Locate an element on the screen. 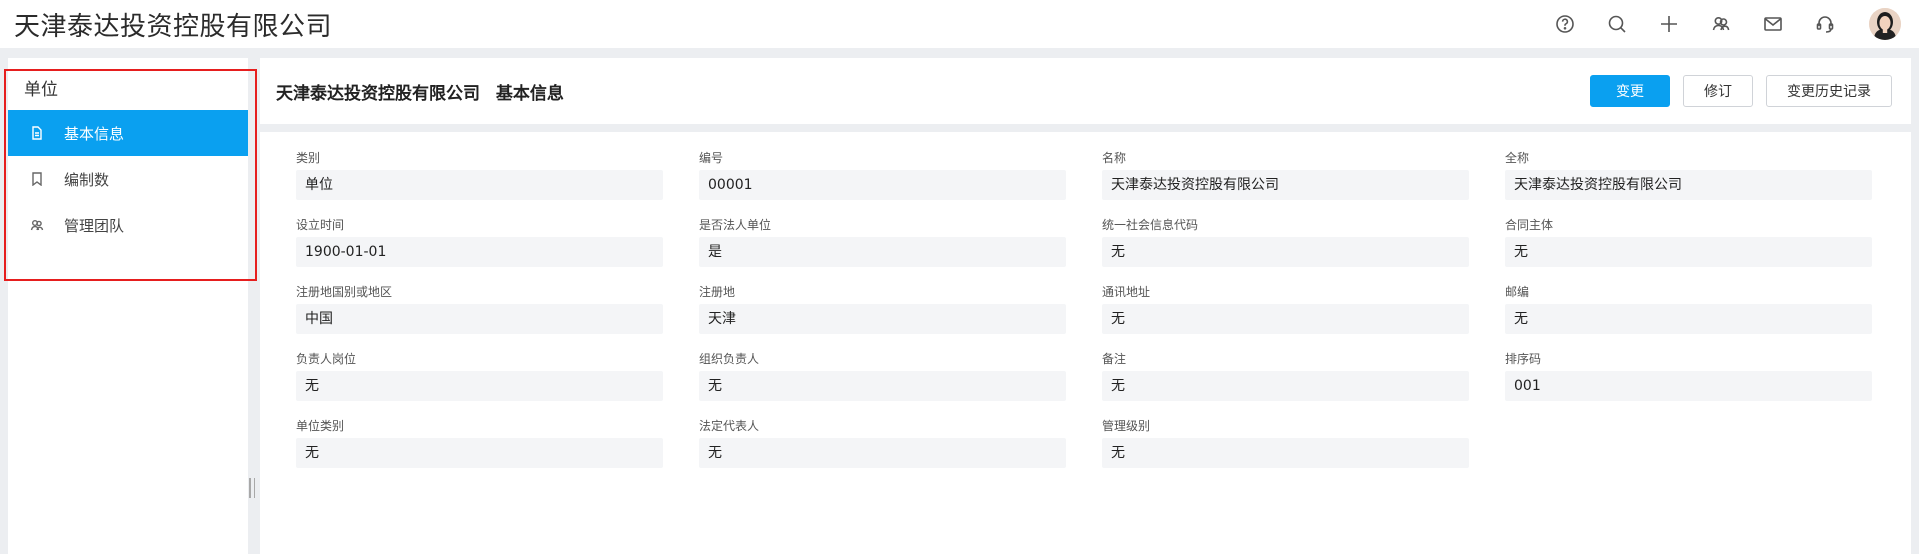 Image resolution: width=1919 pixels, height=554 pixels. page-title-company: 天津泰达投资控股有限公司 is located at coordinates (378, 93).